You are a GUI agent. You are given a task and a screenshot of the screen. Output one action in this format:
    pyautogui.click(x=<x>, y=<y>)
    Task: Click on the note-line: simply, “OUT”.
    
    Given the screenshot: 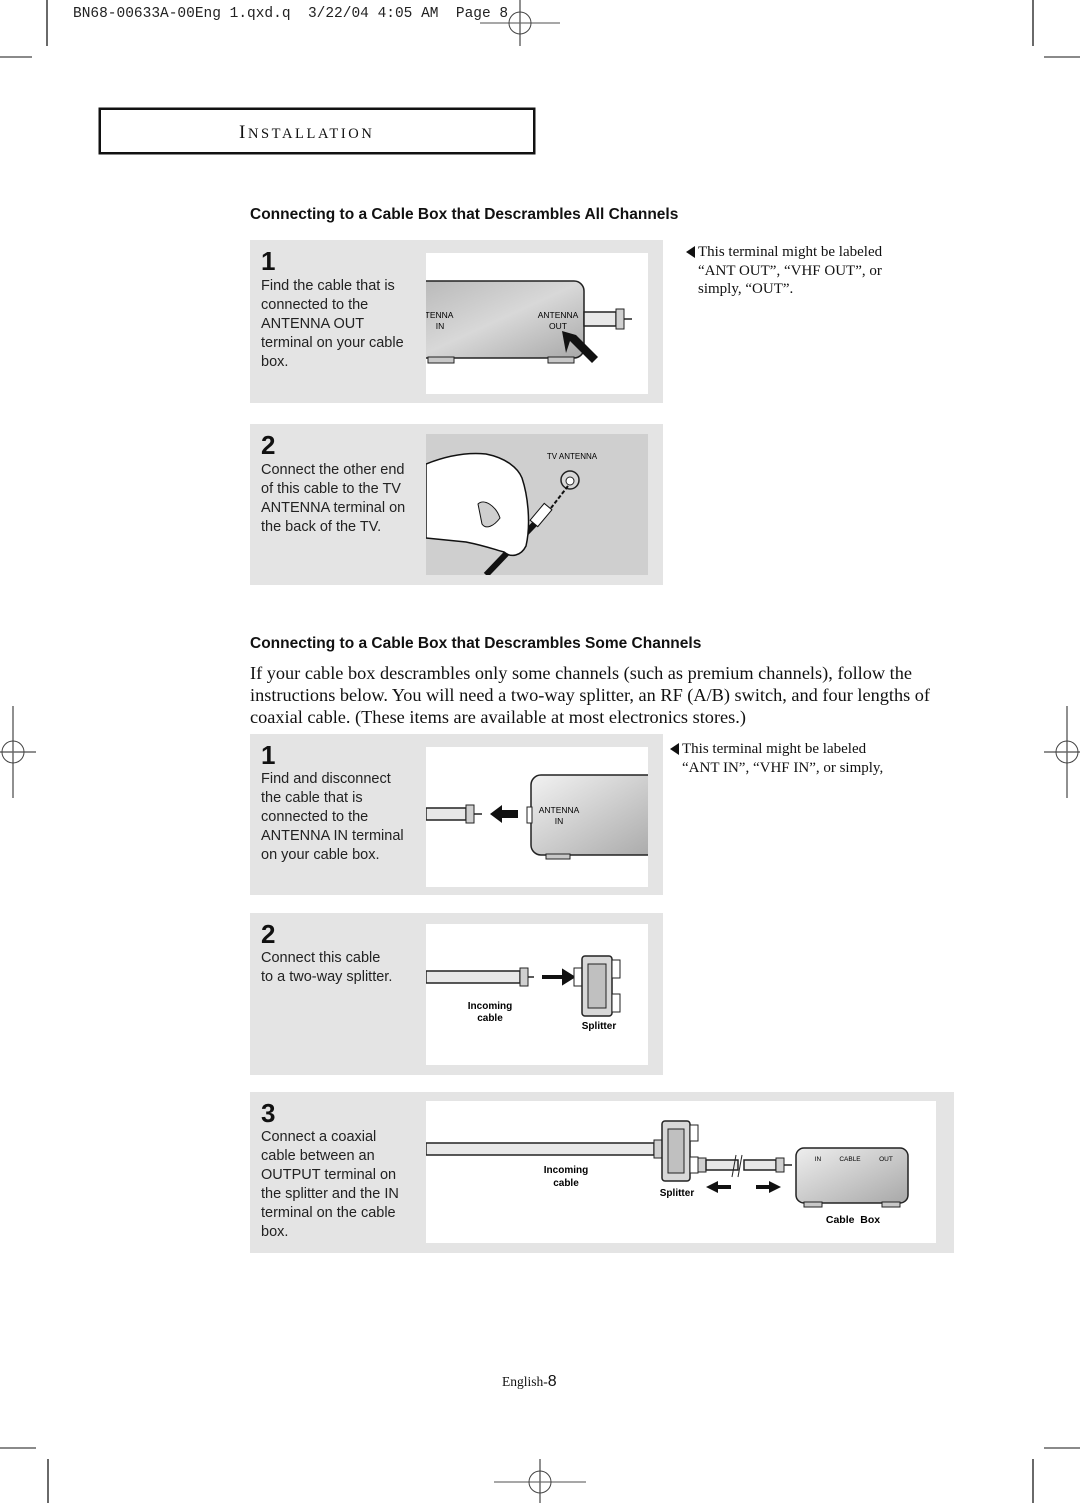 What is the action you would take?
    pyautogui.click(x=746, y=289)
    